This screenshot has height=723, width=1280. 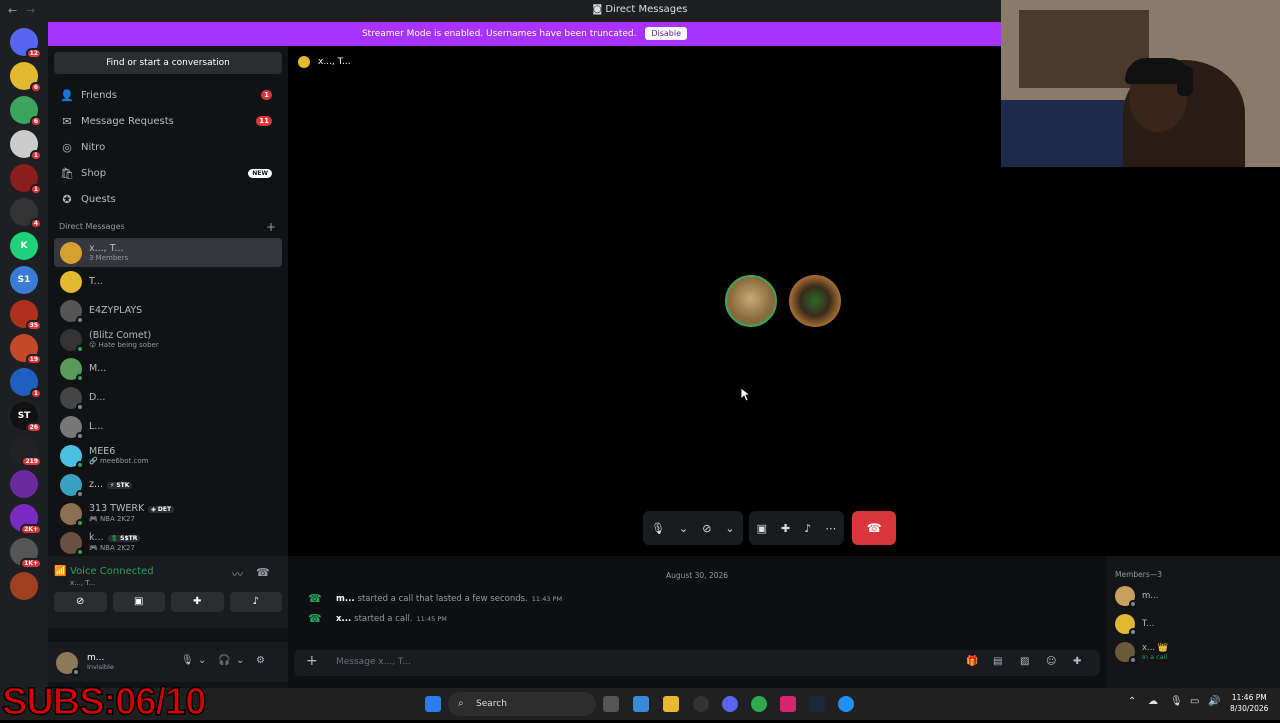 I want to click on dm-list-item: MEE6 🔗 mee6bot.com, so click(x=168, y=455).